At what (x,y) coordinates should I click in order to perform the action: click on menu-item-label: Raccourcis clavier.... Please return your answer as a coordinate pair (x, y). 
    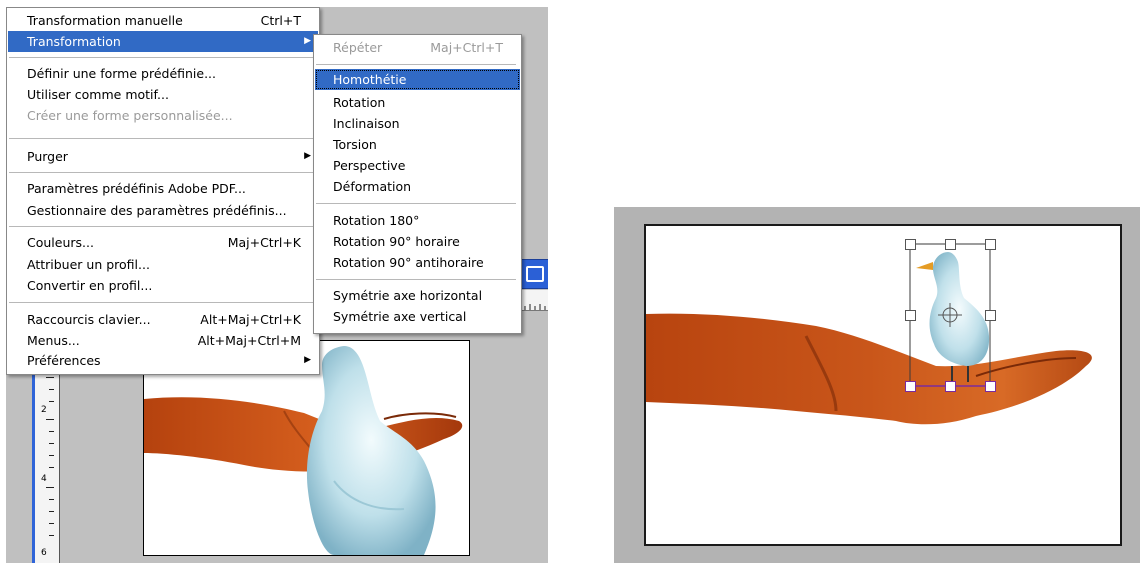
    Looking at the image, I should click on (89, 319).